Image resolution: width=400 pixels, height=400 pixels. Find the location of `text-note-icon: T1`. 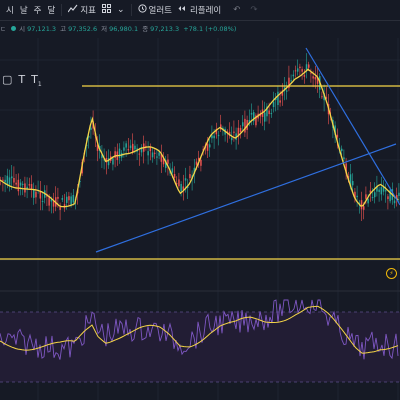

text-note-icon: T1 is located at coordinates (36, 80).